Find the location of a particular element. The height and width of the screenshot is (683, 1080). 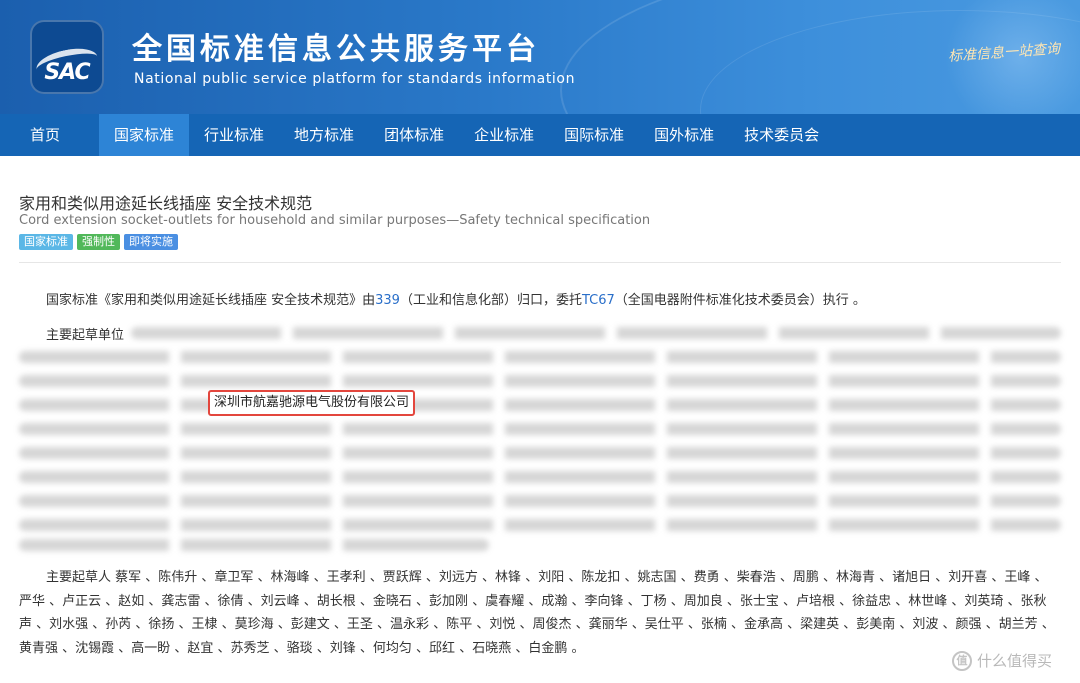

divider is located at coordinates (540, 262).